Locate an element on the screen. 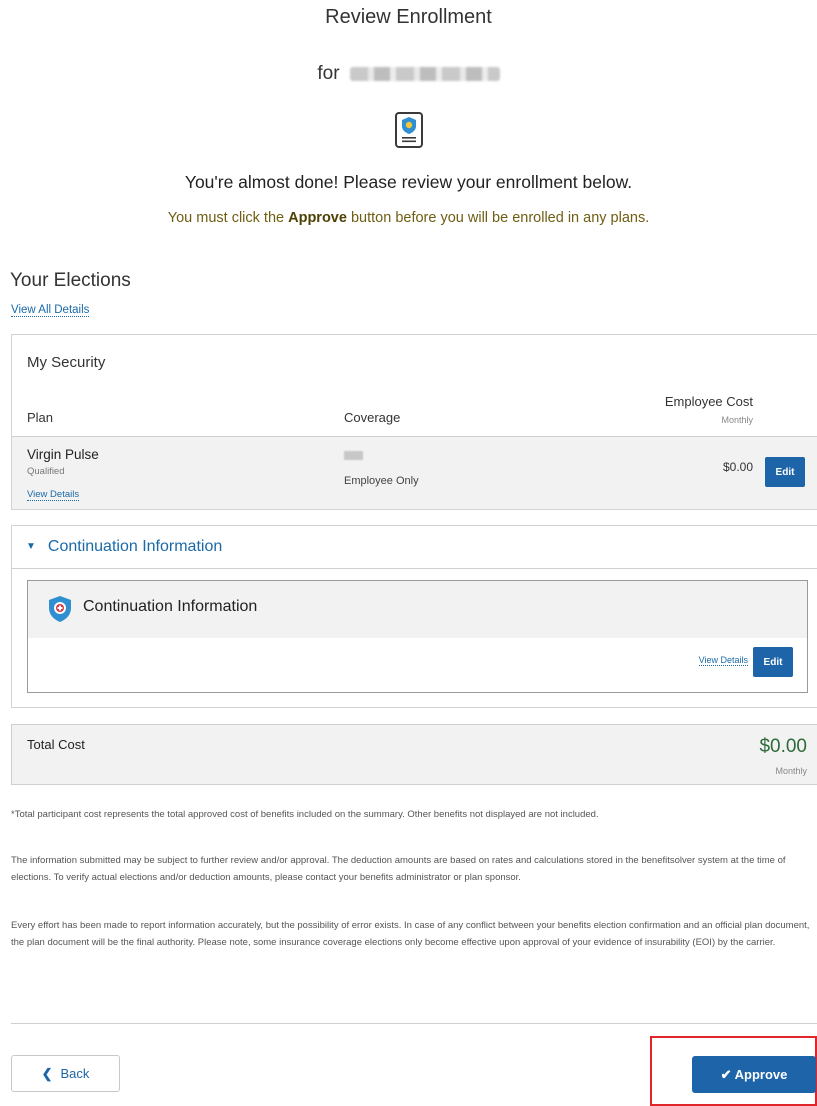 The height and width of the screenshot is (1106, 817). elections-heading: Your Elections is located at coordinates (70, 280).